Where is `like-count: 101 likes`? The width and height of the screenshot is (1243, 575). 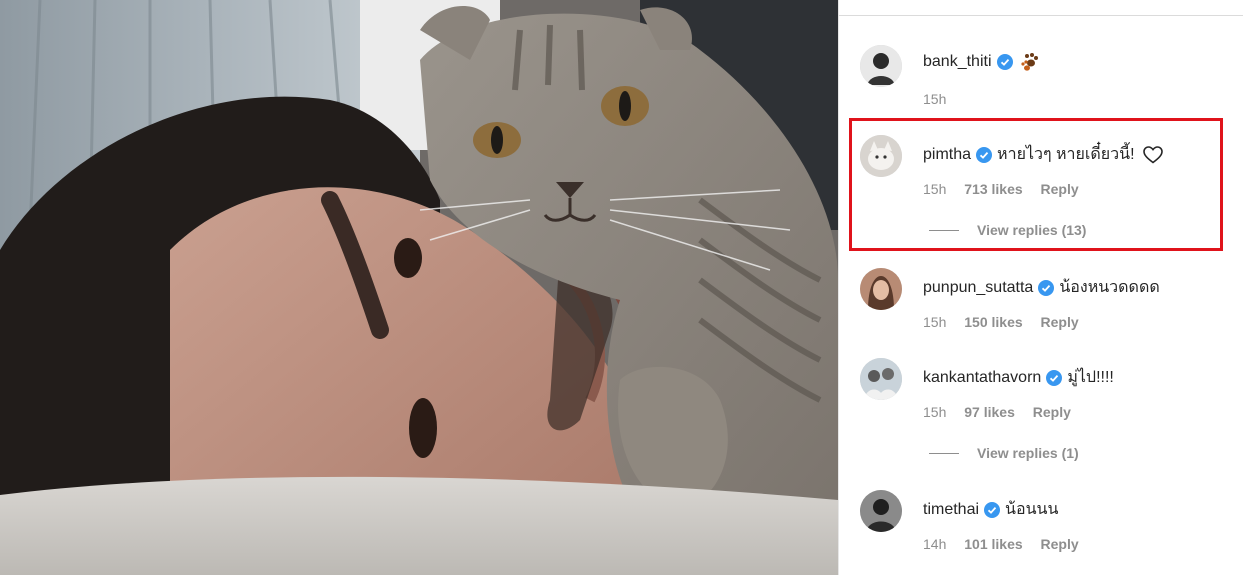
like-count: 101 likes is located at coordinates (993, 544).